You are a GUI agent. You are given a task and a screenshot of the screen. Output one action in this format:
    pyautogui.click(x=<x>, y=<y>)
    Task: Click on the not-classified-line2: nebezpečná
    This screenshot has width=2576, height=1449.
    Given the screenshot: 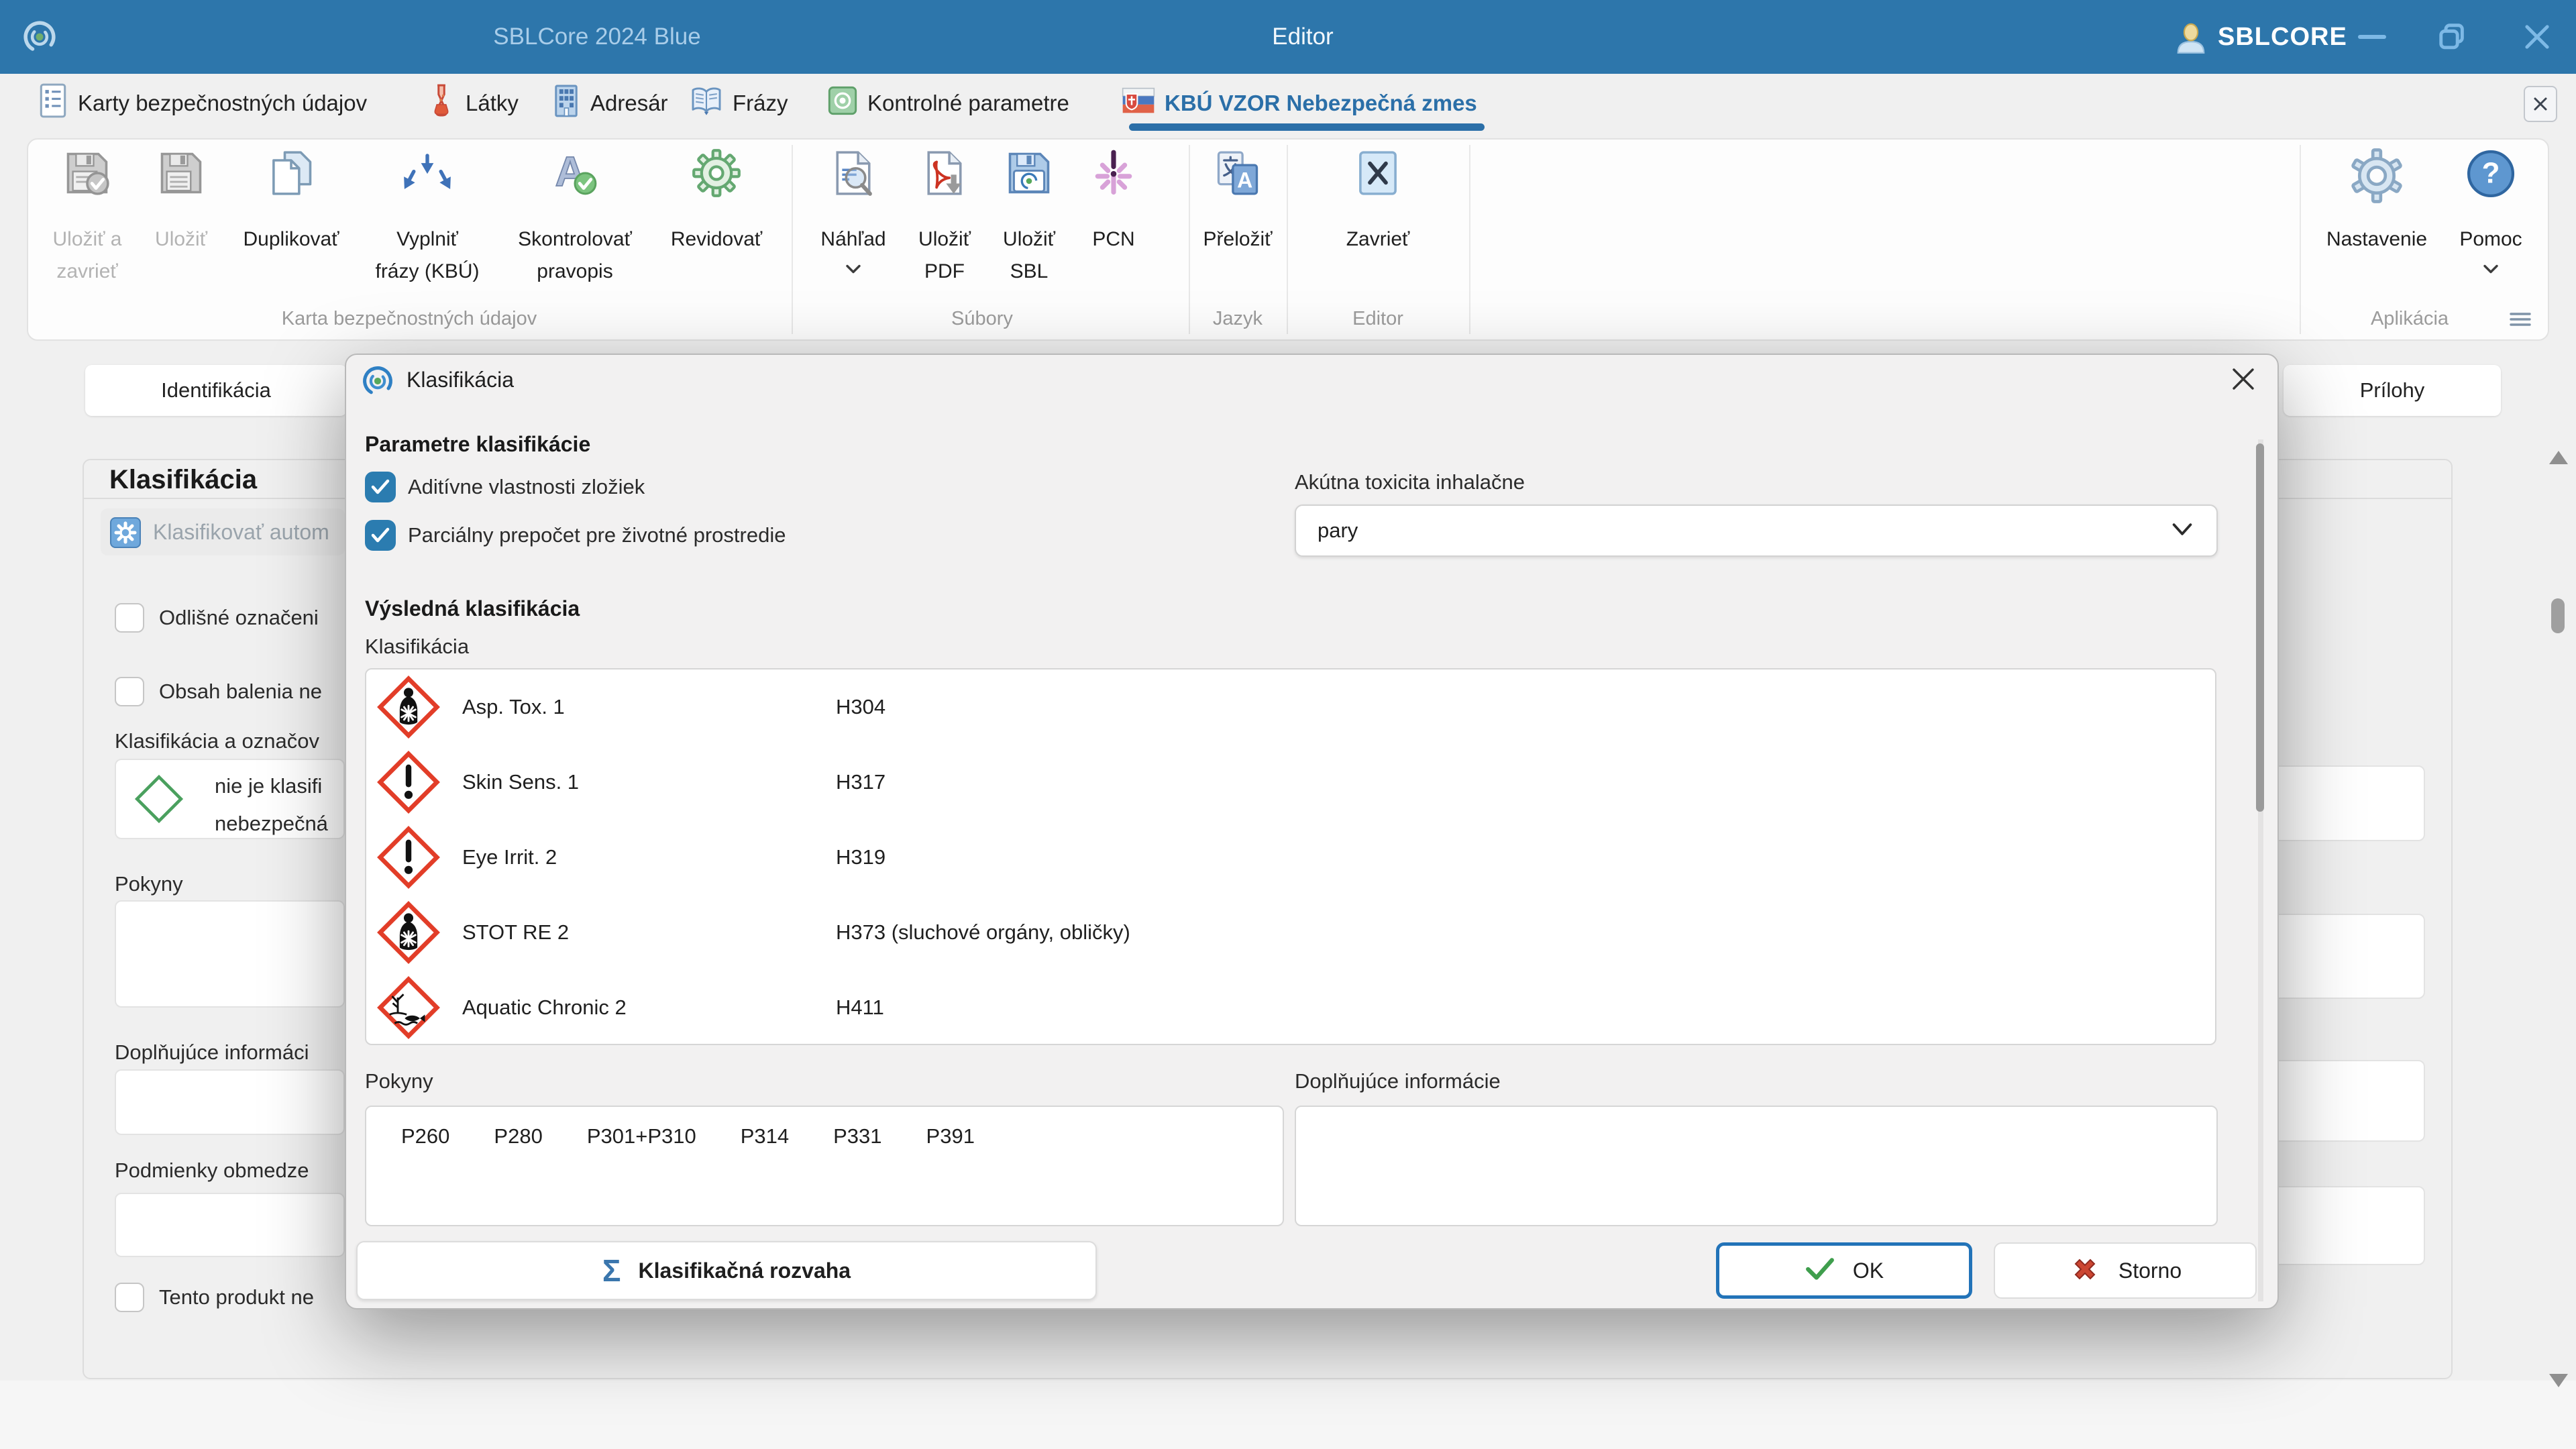 What is the action you would take?
    pyautogui.click(x=271, y=823)
    